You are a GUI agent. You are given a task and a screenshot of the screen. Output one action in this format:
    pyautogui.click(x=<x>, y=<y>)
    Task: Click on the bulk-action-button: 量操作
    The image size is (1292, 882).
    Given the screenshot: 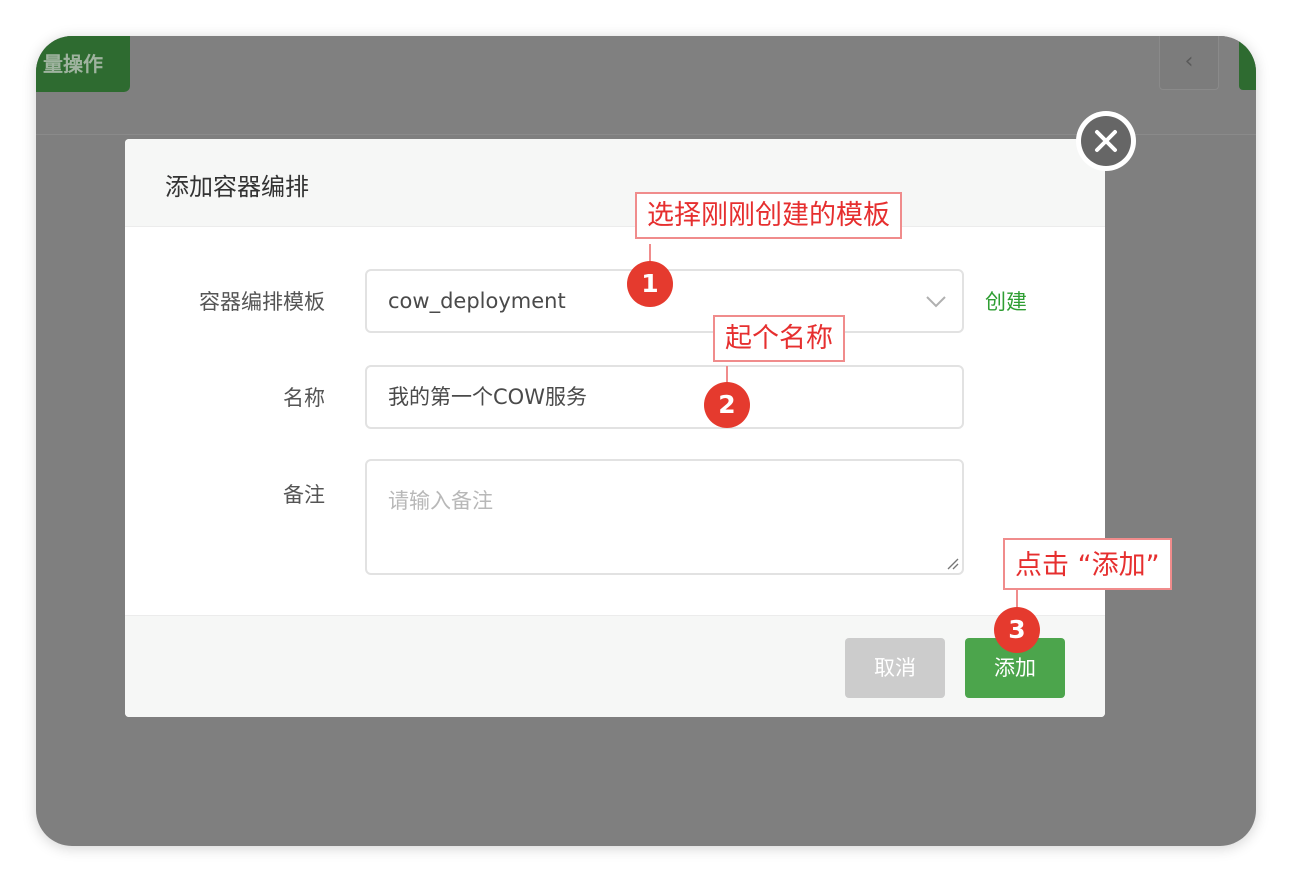 What is the action you would take?
    pyautogui.click(x=83, y=64)
    